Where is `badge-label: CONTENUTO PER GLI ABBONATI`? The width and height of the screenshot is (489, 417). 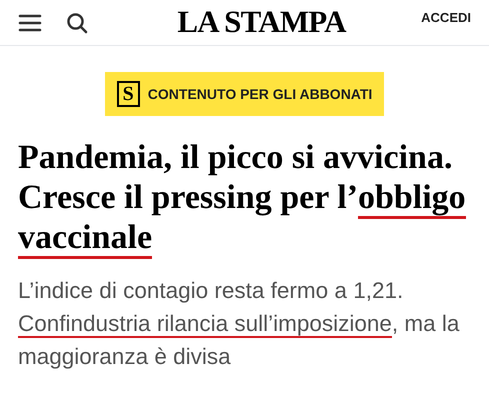 badge-label: CONTENUTO PER GLI ABBONATI is located at coordinates (260, 94).